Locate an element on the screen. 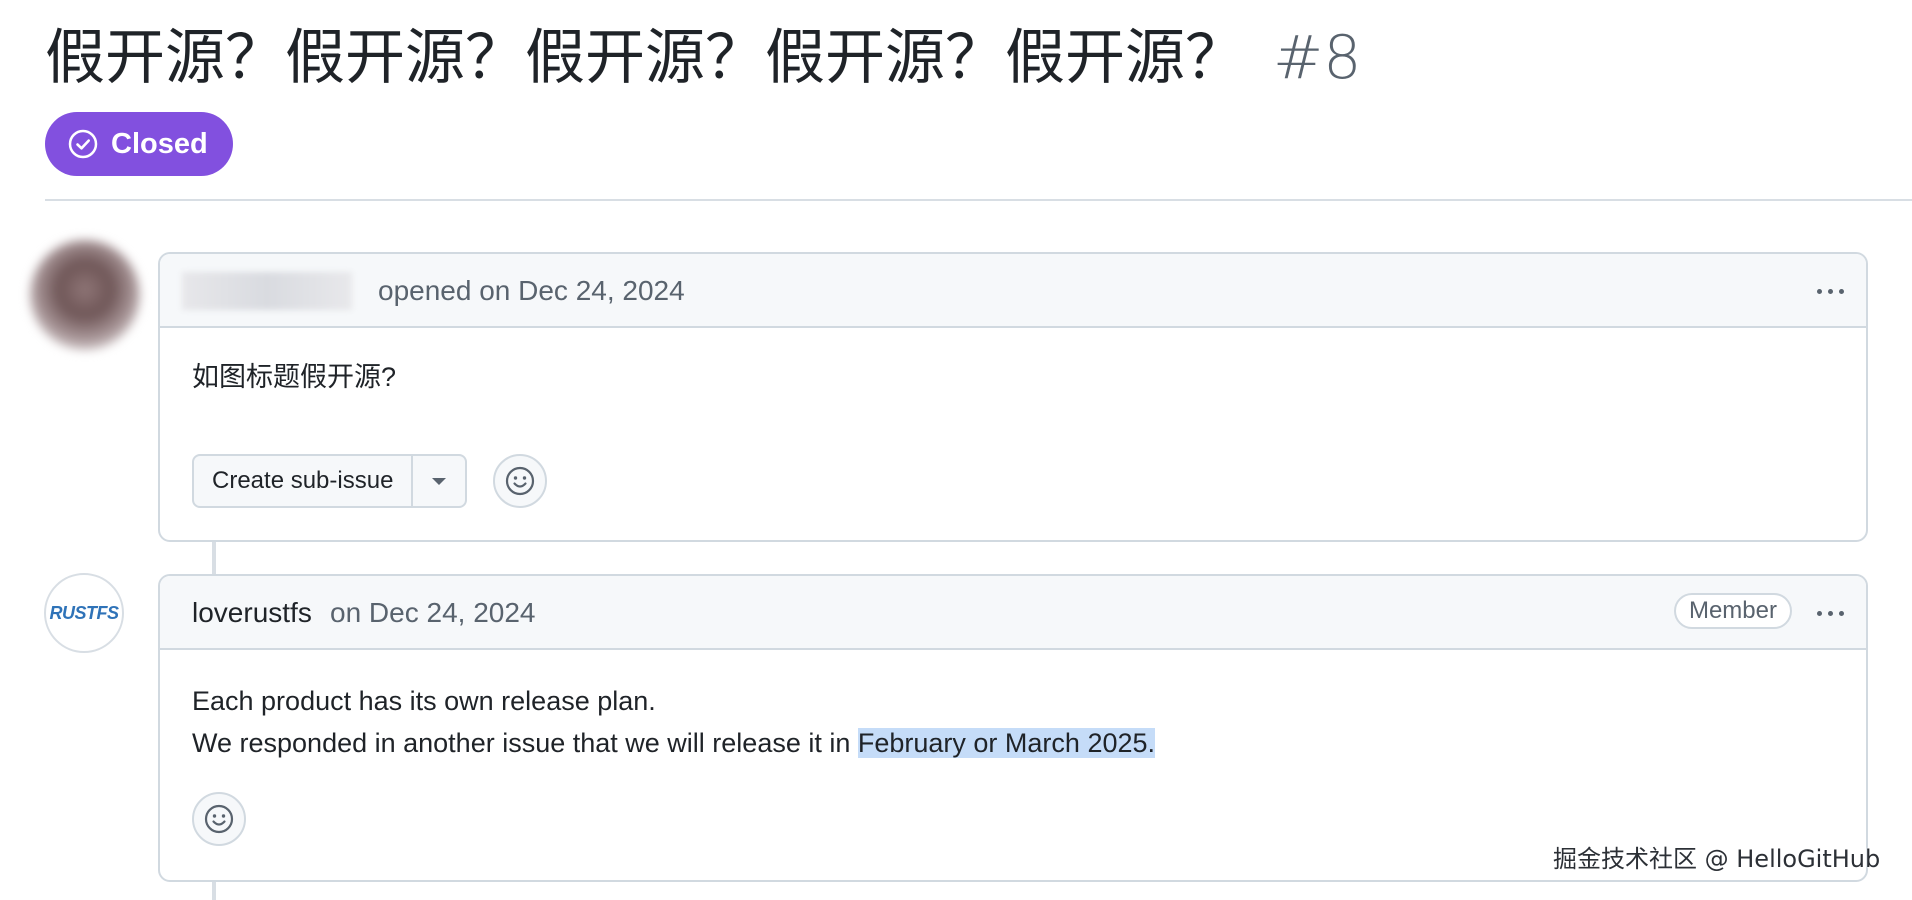 The width and height of the screenshot is (1912, 900). issue-title: 假开源？假开源？假开源？假开源？假开源？ #8 is located at coordinates (703, 58).